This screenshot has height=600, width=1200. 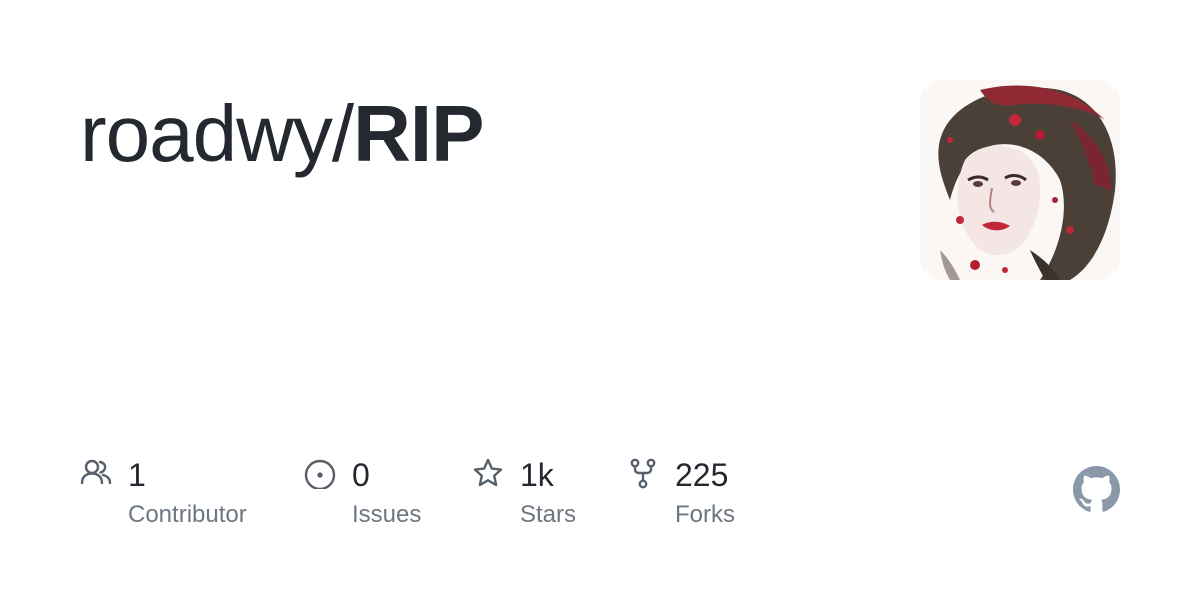 I want to click on repo-title: roadwy/RIP, so click(x=282, y=134).